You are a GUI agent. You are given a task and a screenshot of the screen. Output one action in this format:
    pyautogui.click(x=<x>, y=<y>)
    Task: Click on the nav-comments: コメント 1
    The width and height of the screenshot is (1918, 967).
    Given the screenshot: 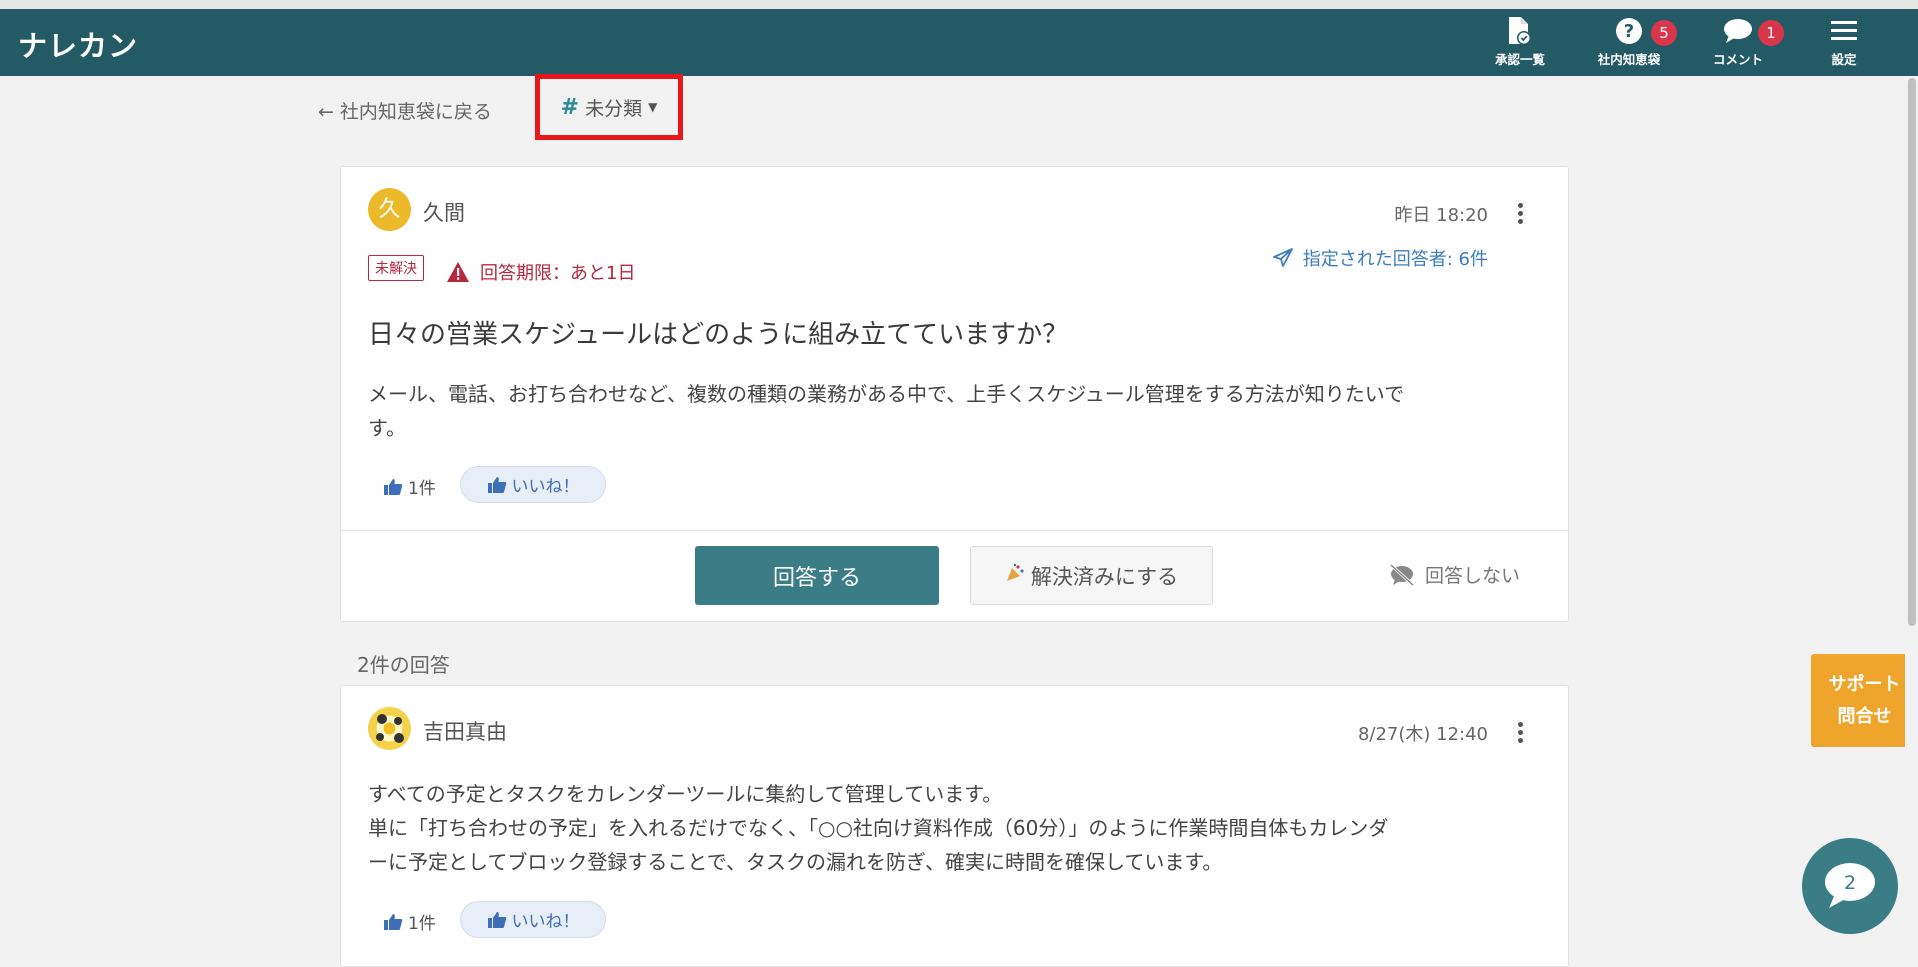 What is the action you would take?
    pyautogui.click(x=1738, y=45)
    